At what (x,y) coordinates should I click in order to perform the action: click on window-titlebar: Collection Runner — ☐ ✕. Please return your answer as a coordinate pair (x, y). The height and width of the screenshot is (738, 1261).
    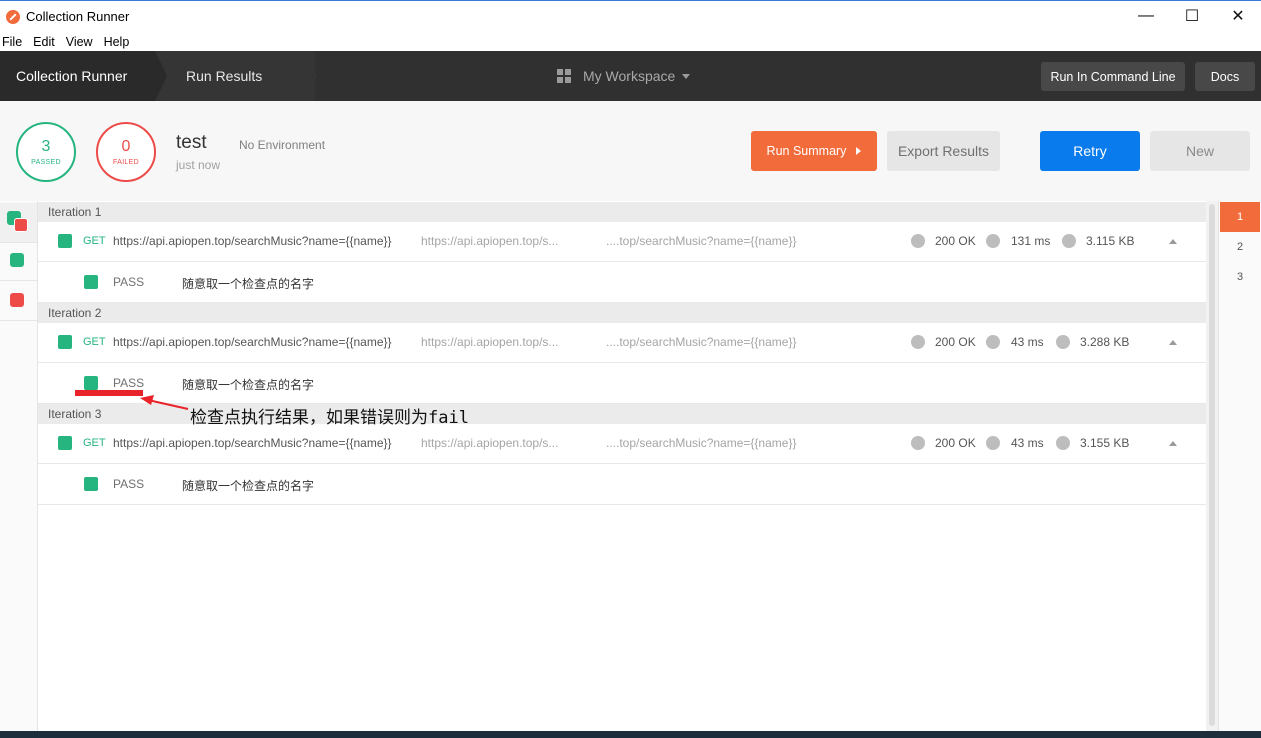
    Looking at the image, I should click on (630, 16).